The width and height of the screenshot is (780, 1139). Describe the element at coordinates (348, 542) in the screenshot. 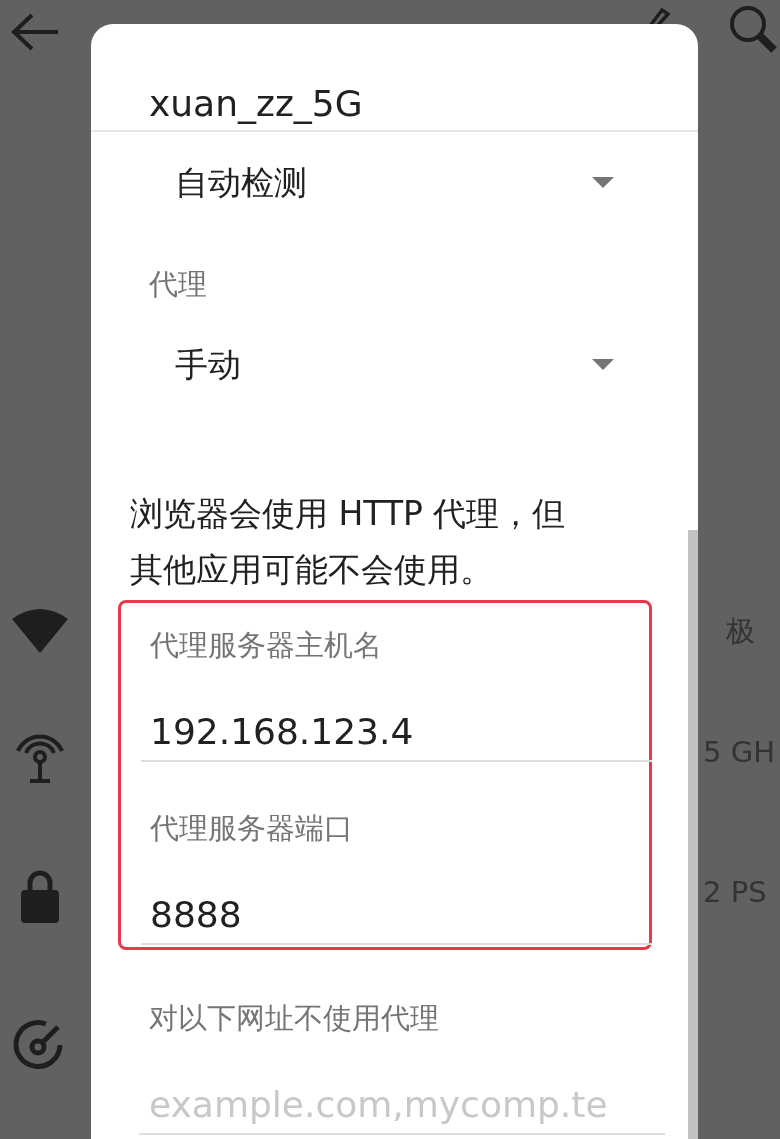

I see `proxy-note: 浏览器会使用 HTTP 代理，但其他应用可能不会使用。` at that location.